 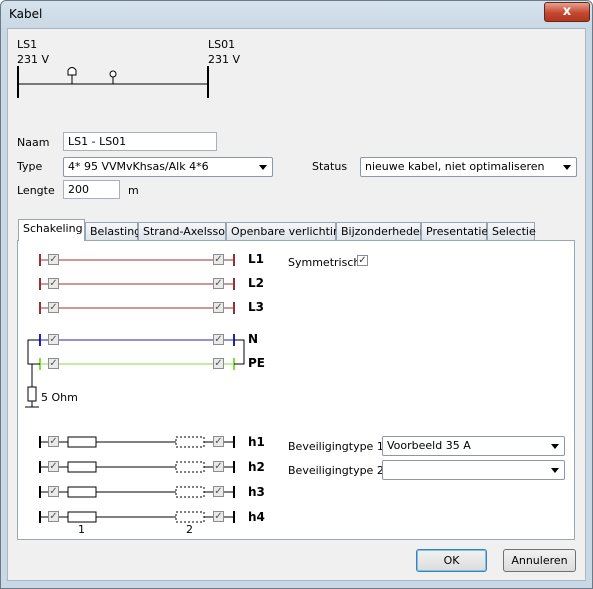 I want to click on h1-end-checkbox: ✓, so click(x=218, y=441).